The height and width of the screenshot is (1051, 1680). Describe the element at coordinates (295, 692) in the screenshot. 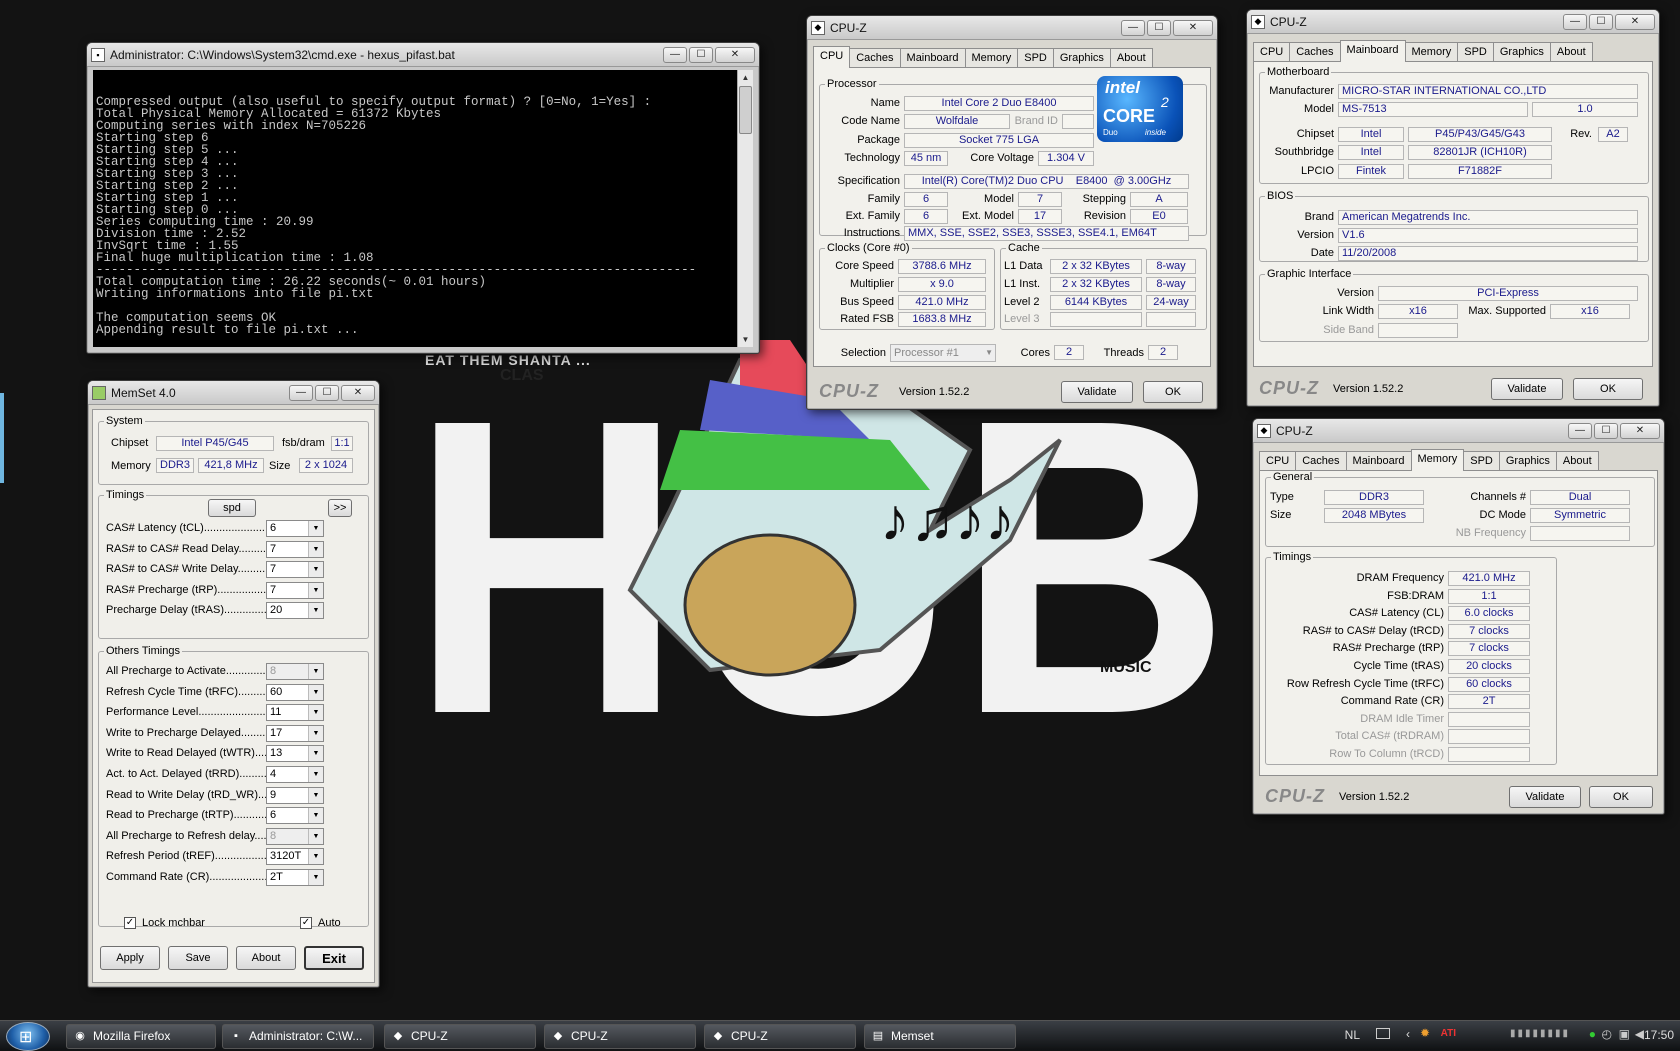

I see `timing-select: 60 ▼` at that location.